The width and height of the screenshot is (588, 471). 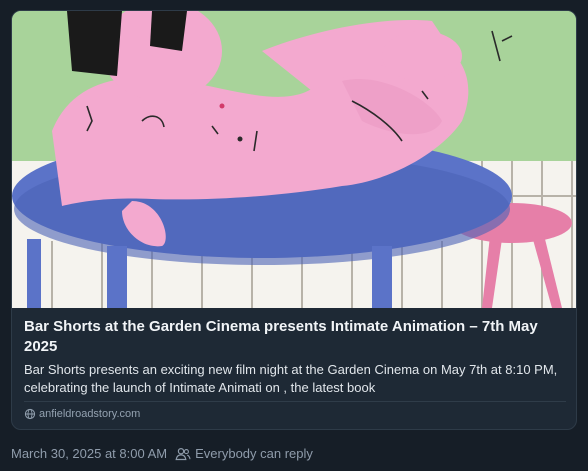 I want to click on globe-icon, so click(x=30, y=414).